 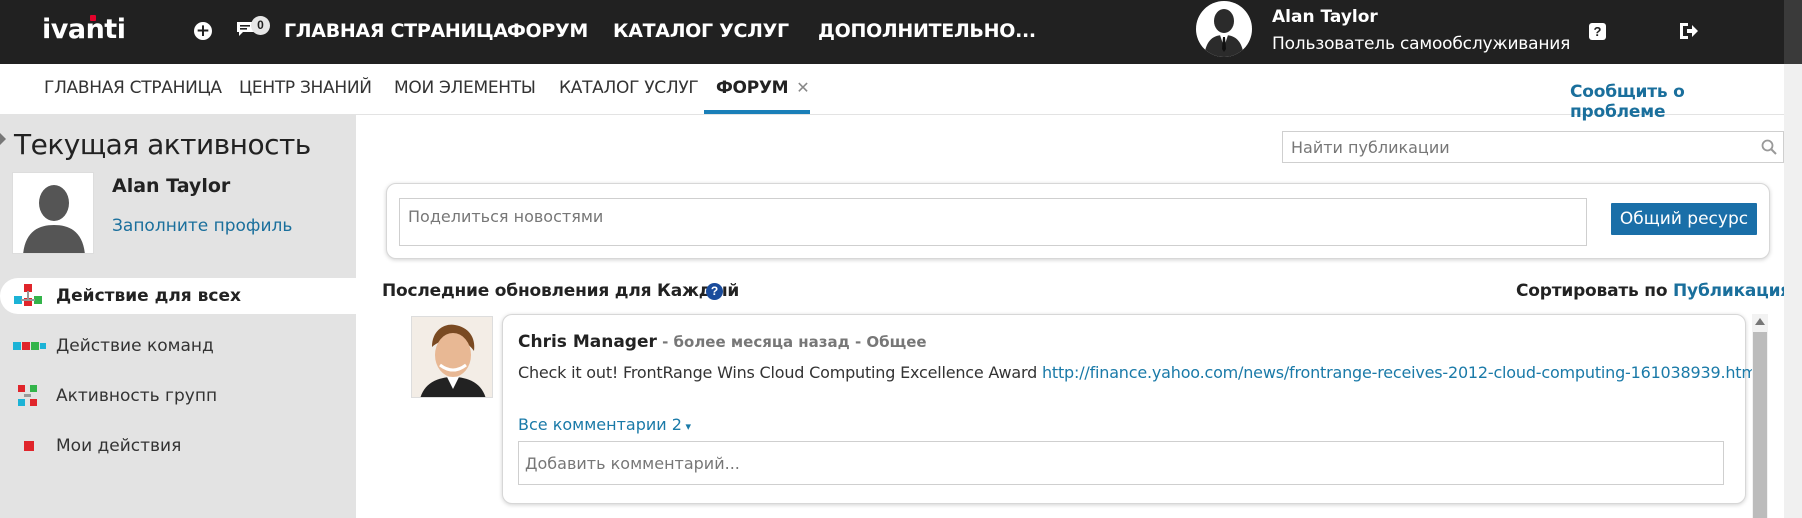 What do you see at coordinates (587, 342) in the screenshot?
I see `post-author-name: Chris Manager` at bounding box center [587, 342].